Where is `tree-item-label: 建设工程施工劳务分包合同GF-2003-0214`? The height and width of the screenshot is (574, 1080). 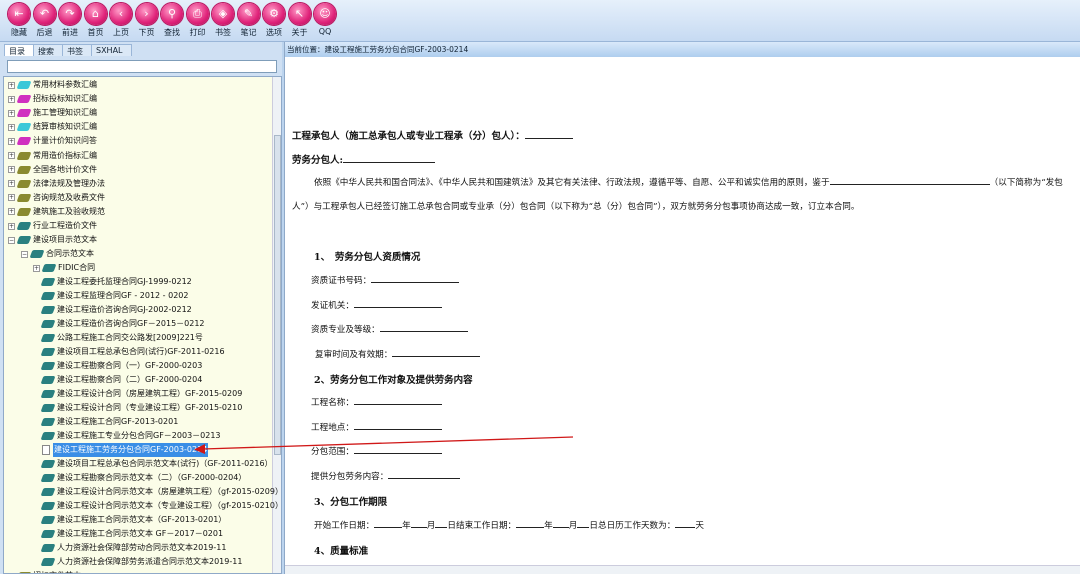
tree-item-label: 建设工程施工劳务分包合同GF-2003-0214 is located at coordinates (131, 450).